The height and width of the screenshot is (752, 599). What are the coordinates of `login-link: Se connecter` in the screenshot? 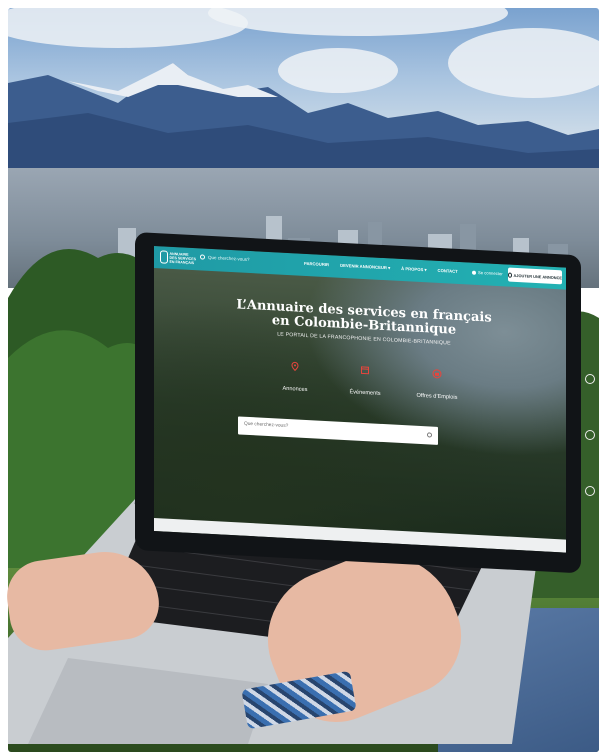 It's located at (487, 273).